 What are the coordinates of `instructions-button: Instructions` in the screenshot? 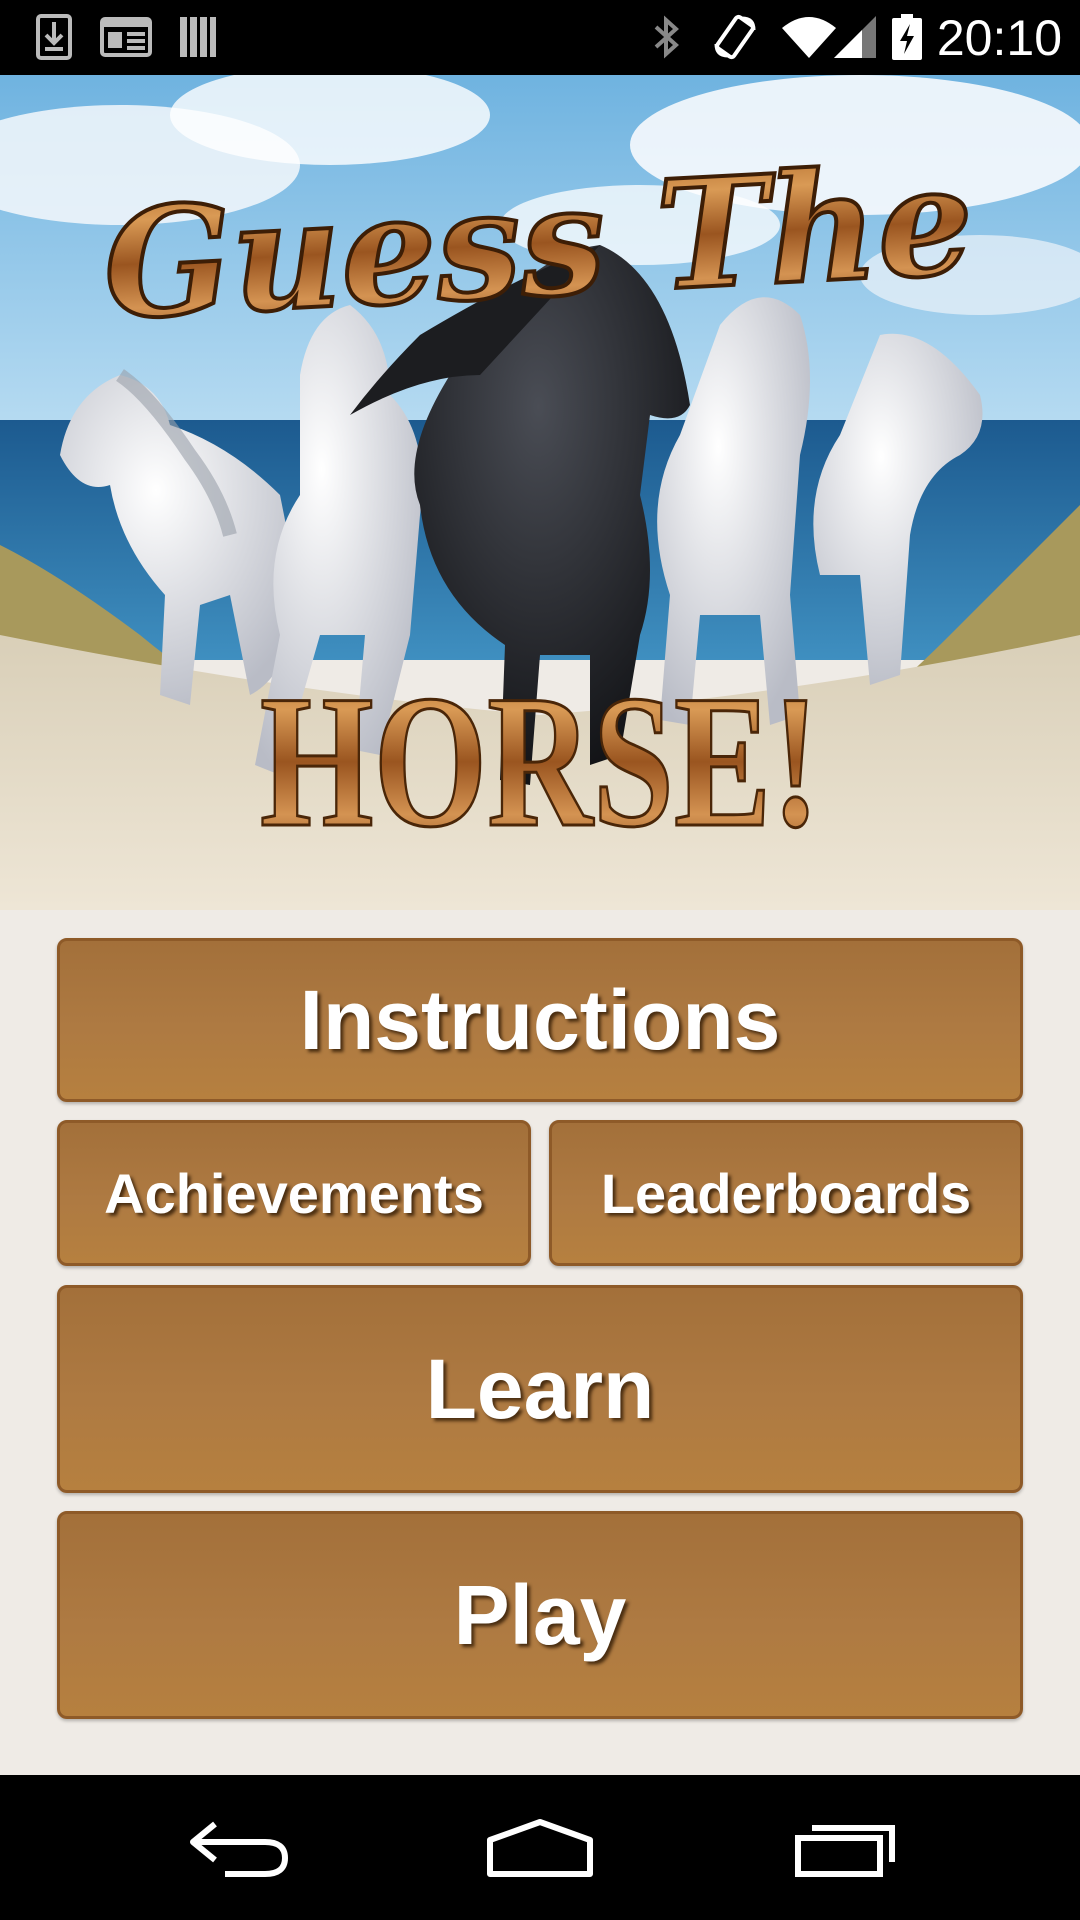 It's located at (540, 1020).